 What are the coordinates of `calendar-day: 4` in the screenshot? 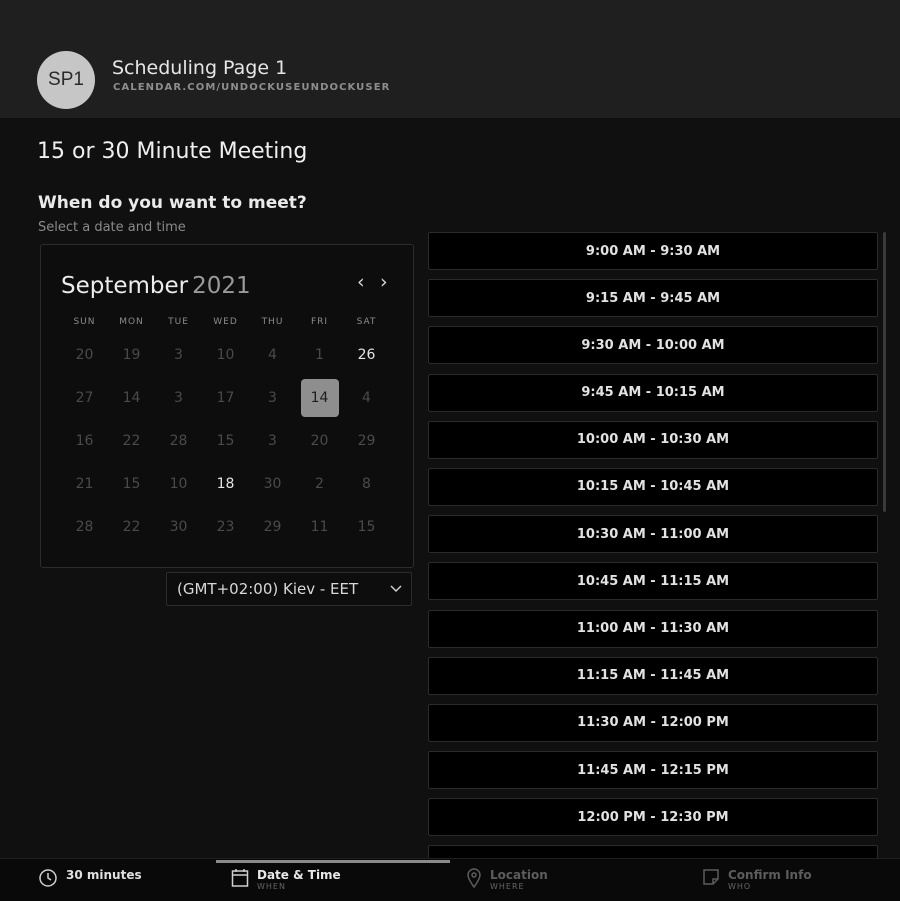 It's located at (272, 354).